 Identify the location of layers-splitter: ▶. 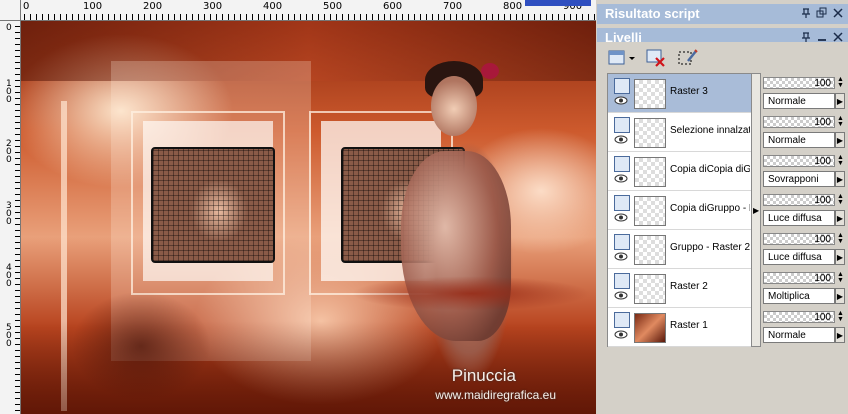
(756, 210).